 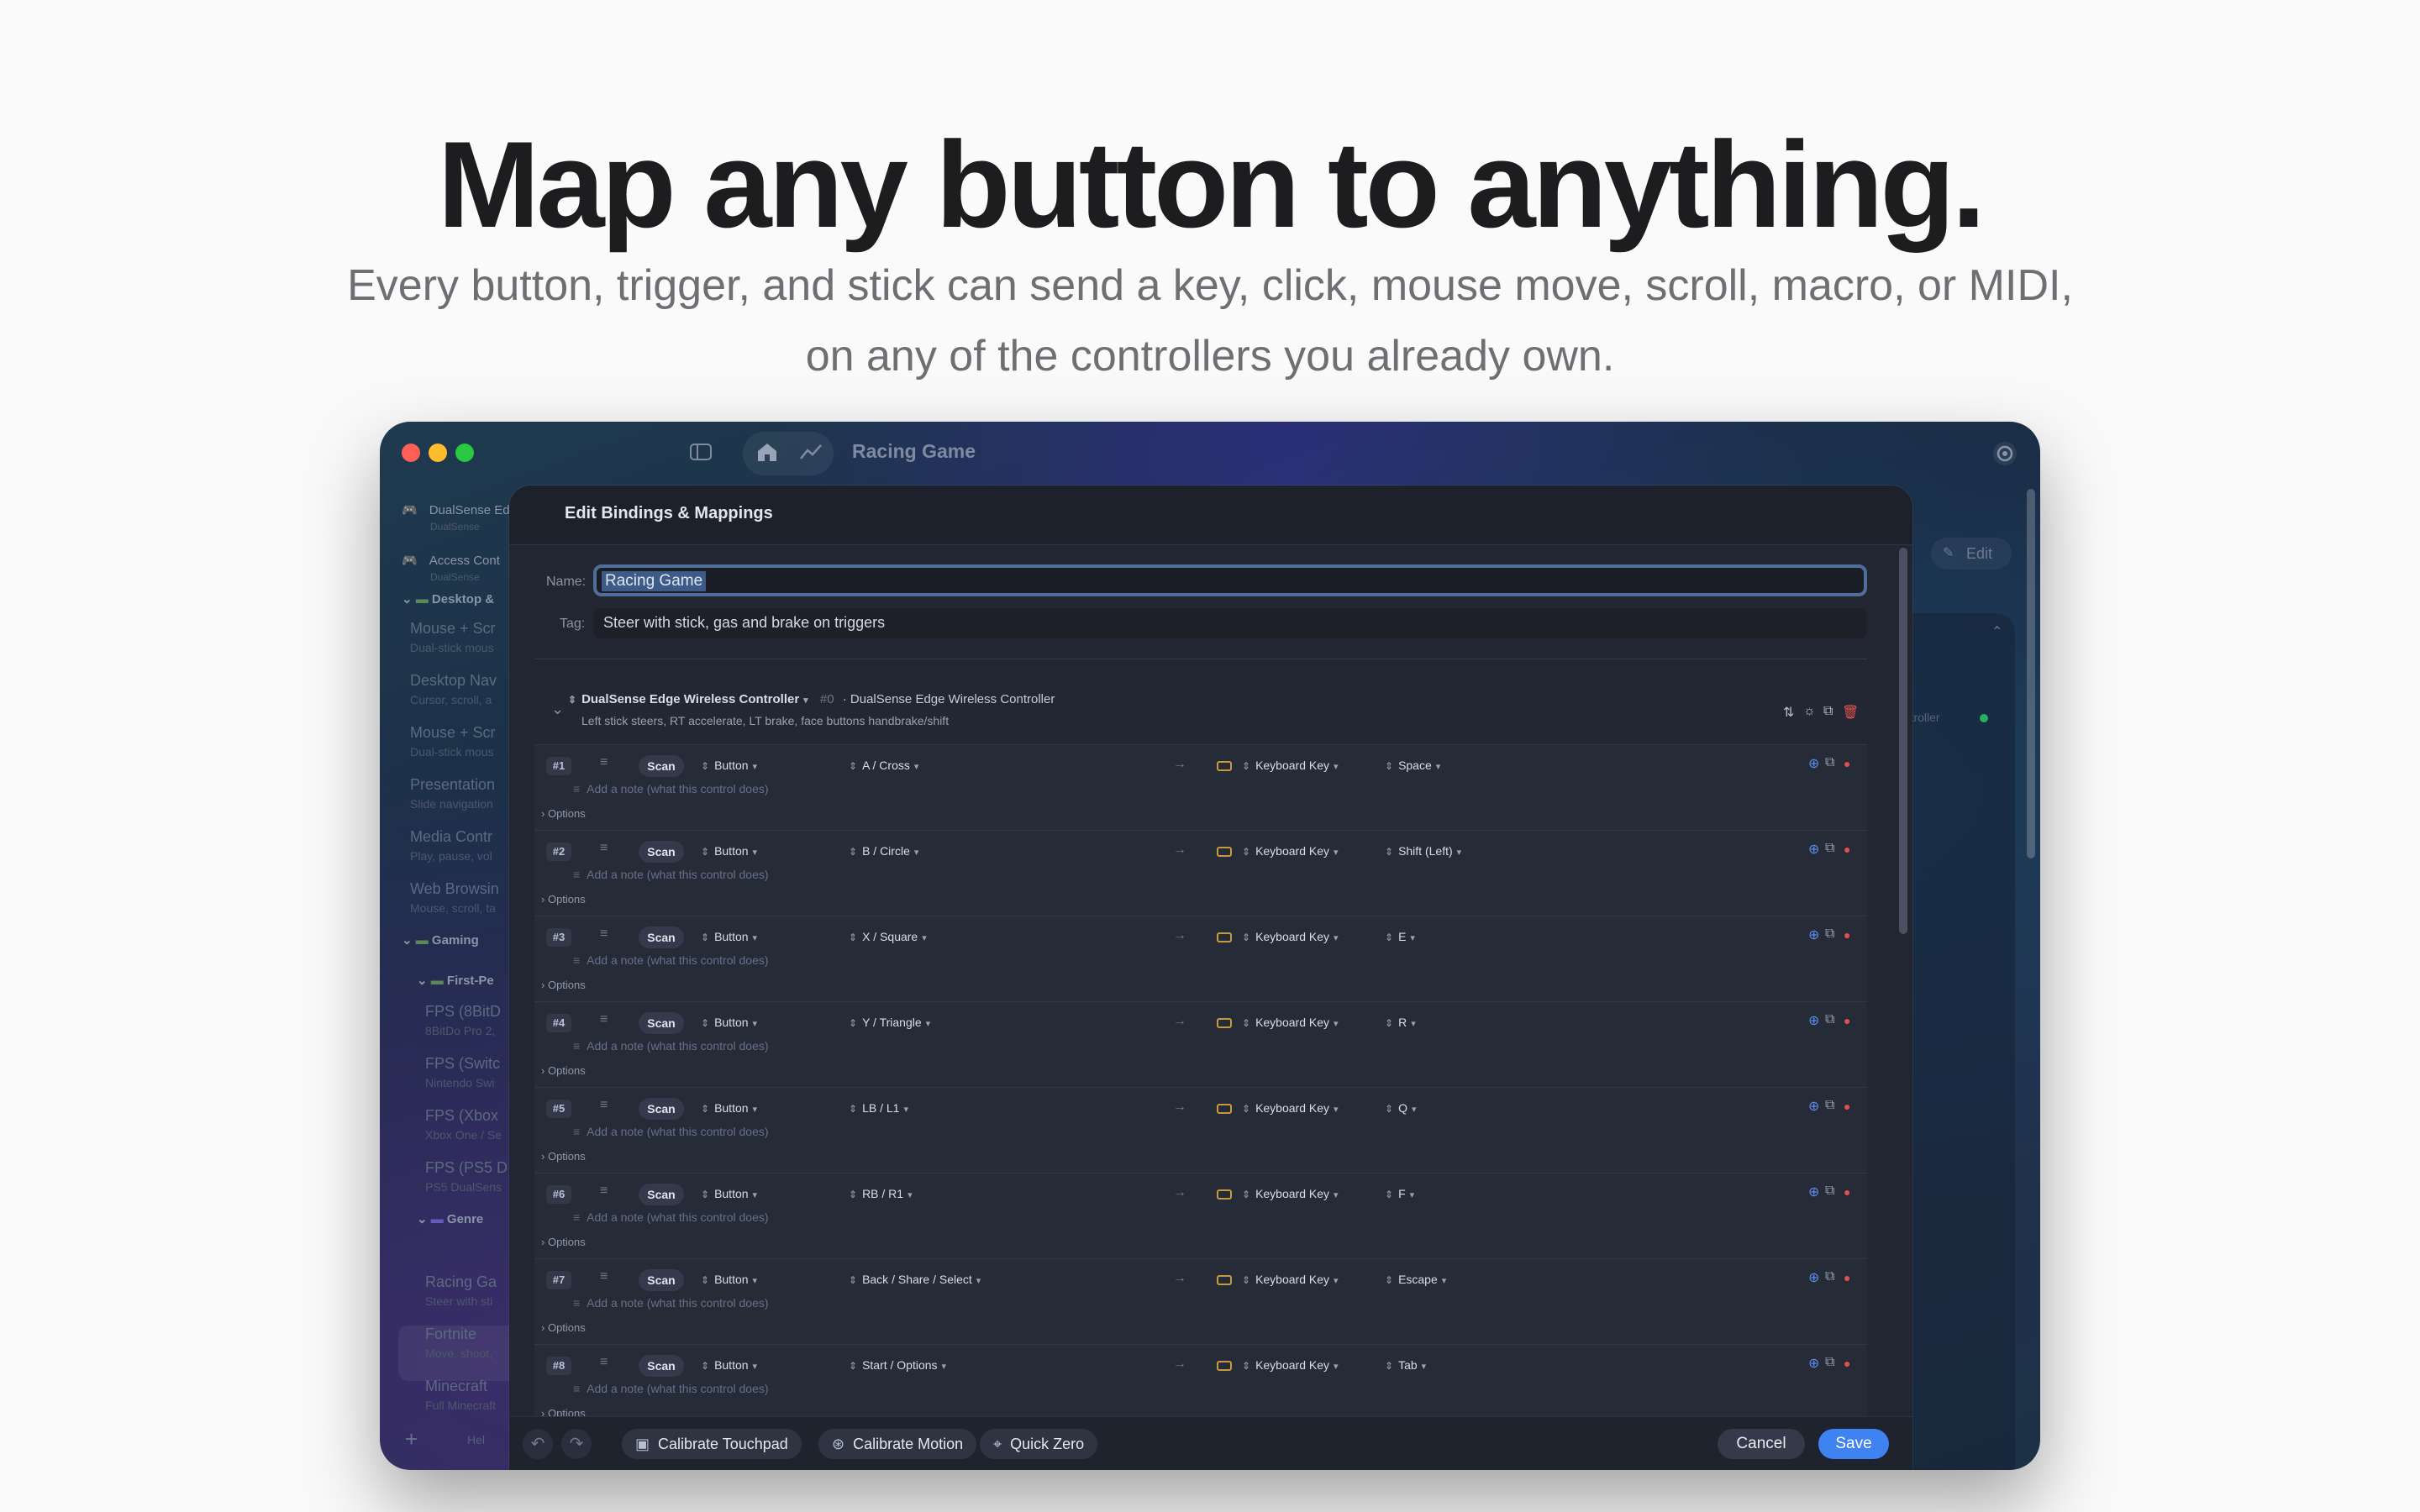 What do you see at coordinates (1854, 1444) in the screenshot?
I see `save-button: Save` at bounding box center [1854, 1444].